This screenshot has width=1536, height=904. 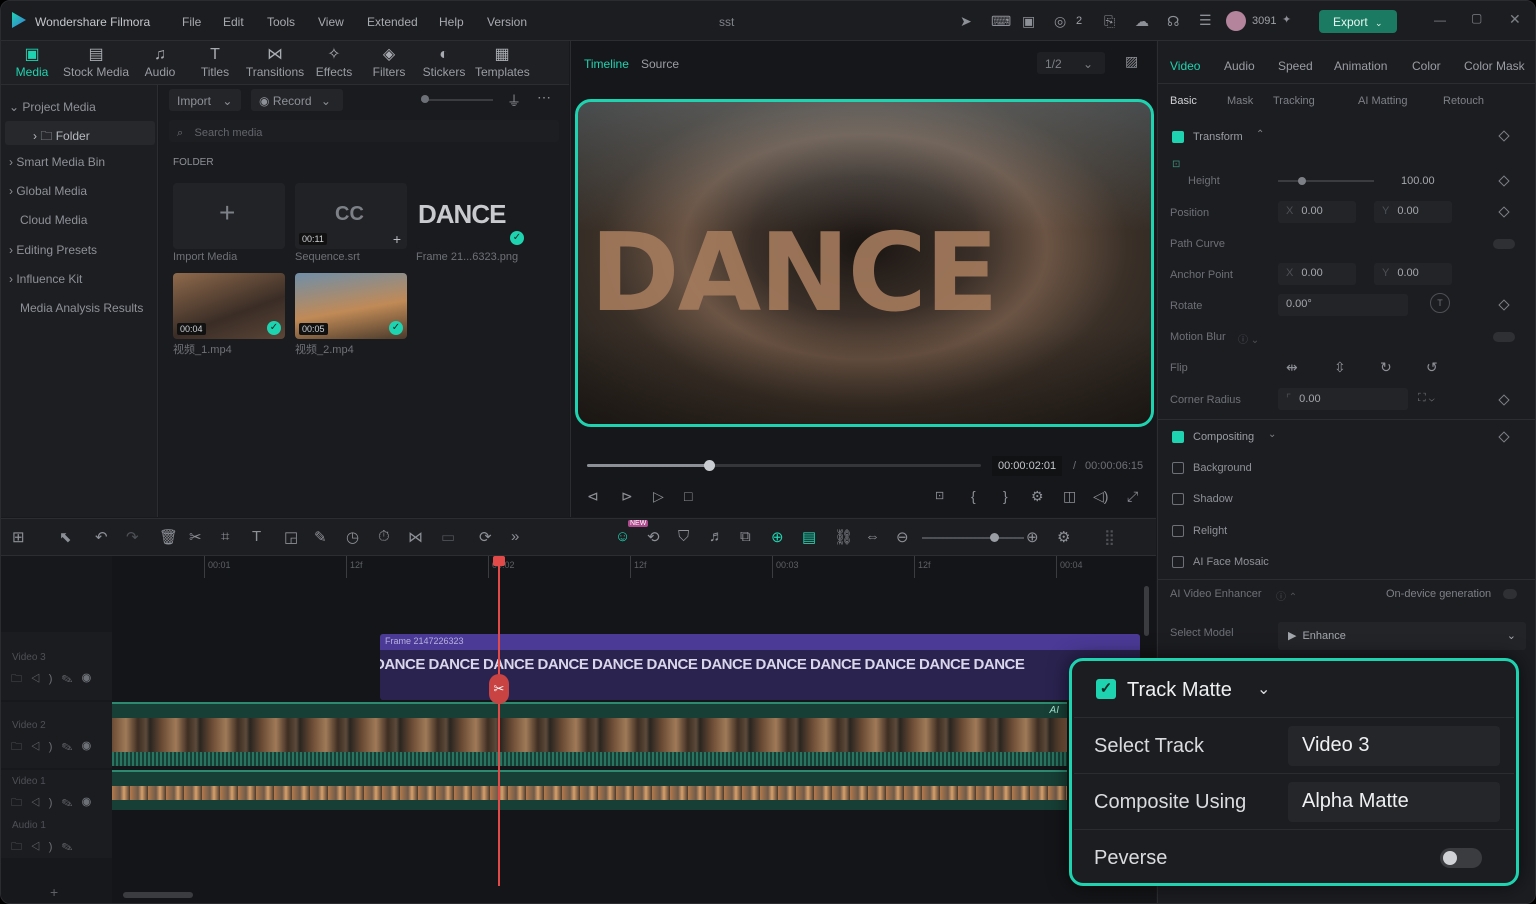 What do you see at coordinates (1326, 181) in the screenshot?
I see `height-slider` at bounding box center [1326, 181].